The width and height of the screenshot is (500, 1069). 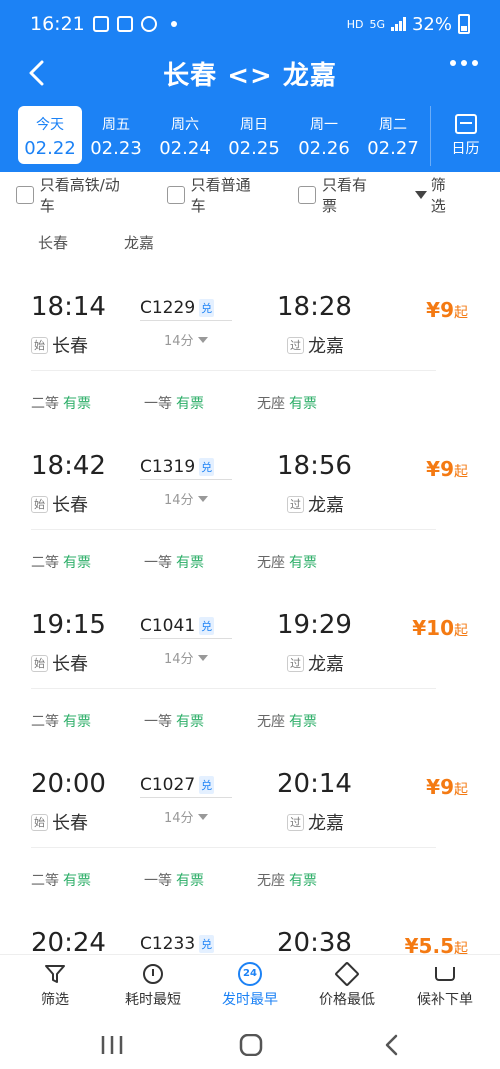 What do you see at coordinates (68, 625) in the screenshot?
I see `departure-time: 19:15` at bounding box center [68, 625].